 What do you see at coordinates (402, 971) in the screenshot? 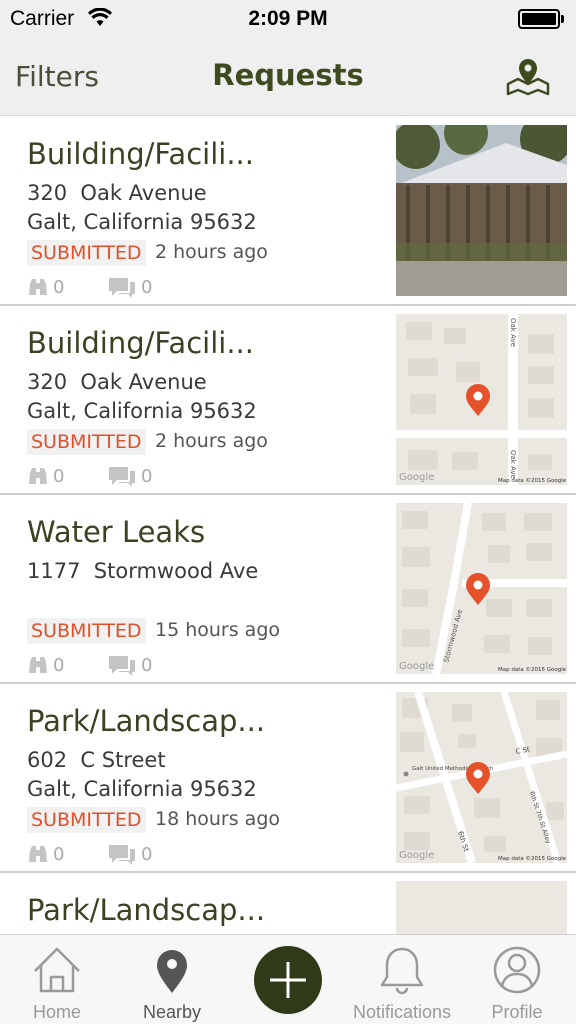
I see `bell-icon` at bounding box center [402, 971].